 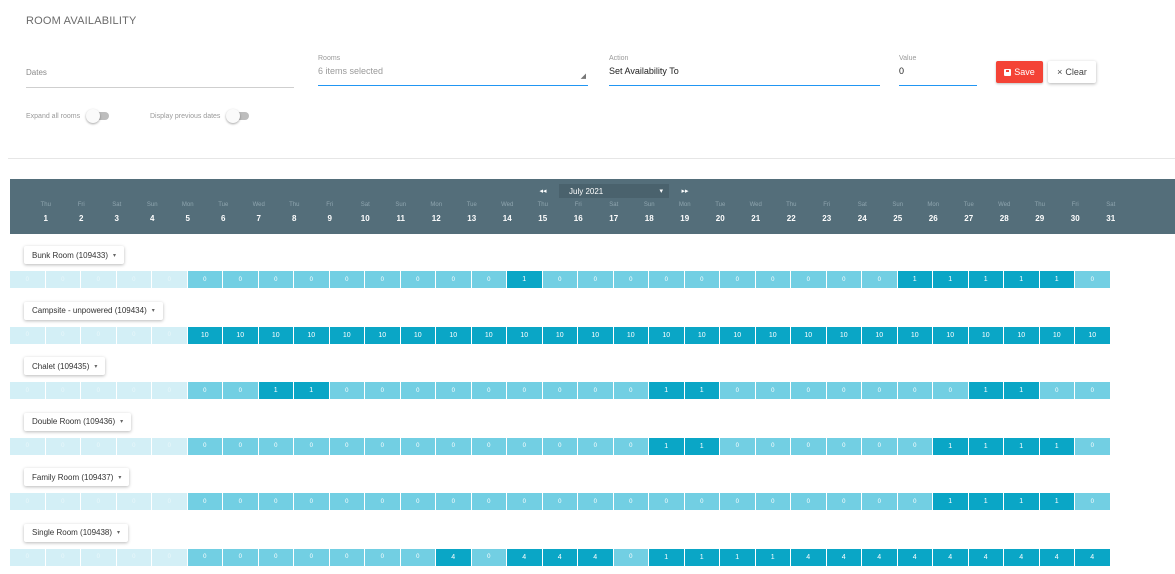 What do you see at coordinates (744, 70) in the screenshot?
I see `action-select: Action Set Availability To` at bounding box center [744, 70].